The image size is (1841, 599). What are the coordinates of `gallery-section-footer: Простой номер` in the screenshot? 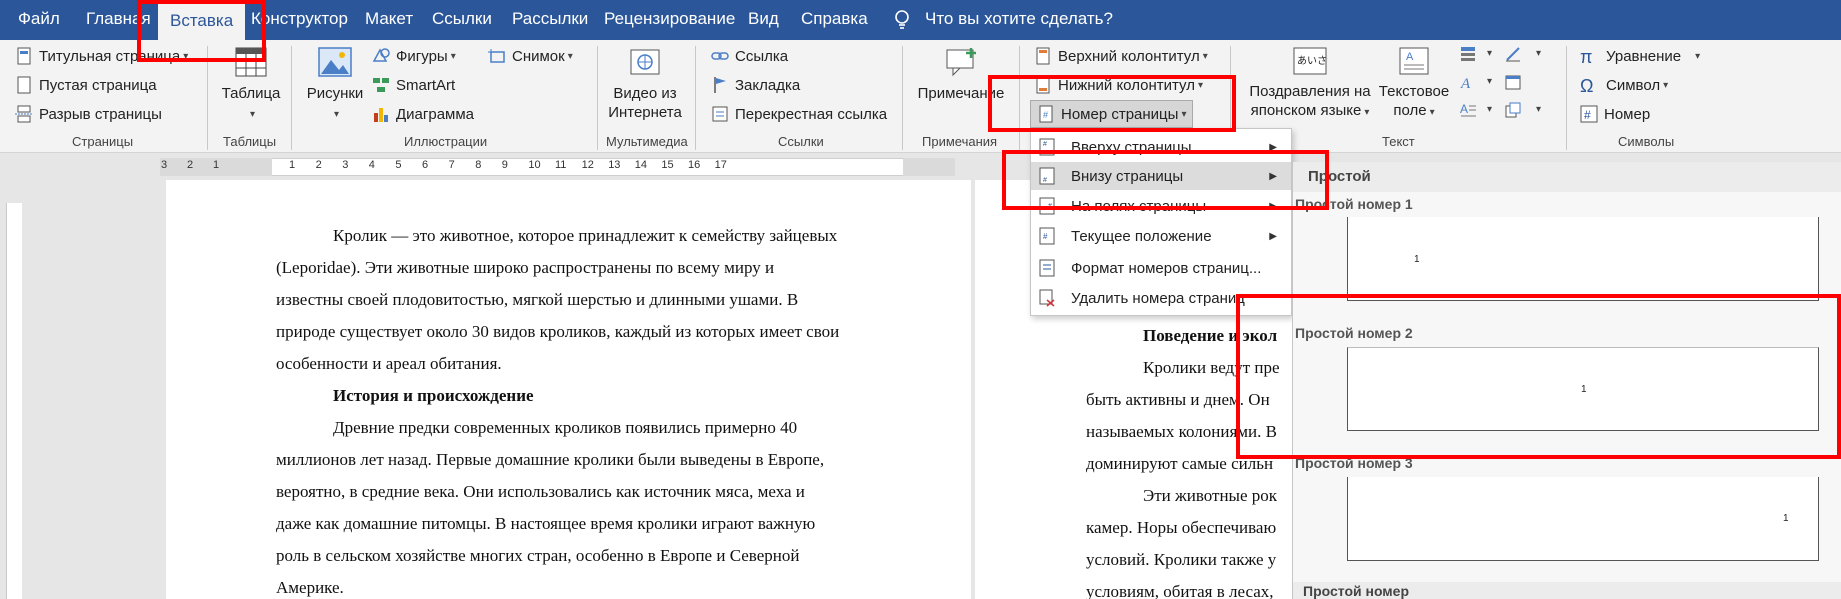 It's located at (1567, 590).